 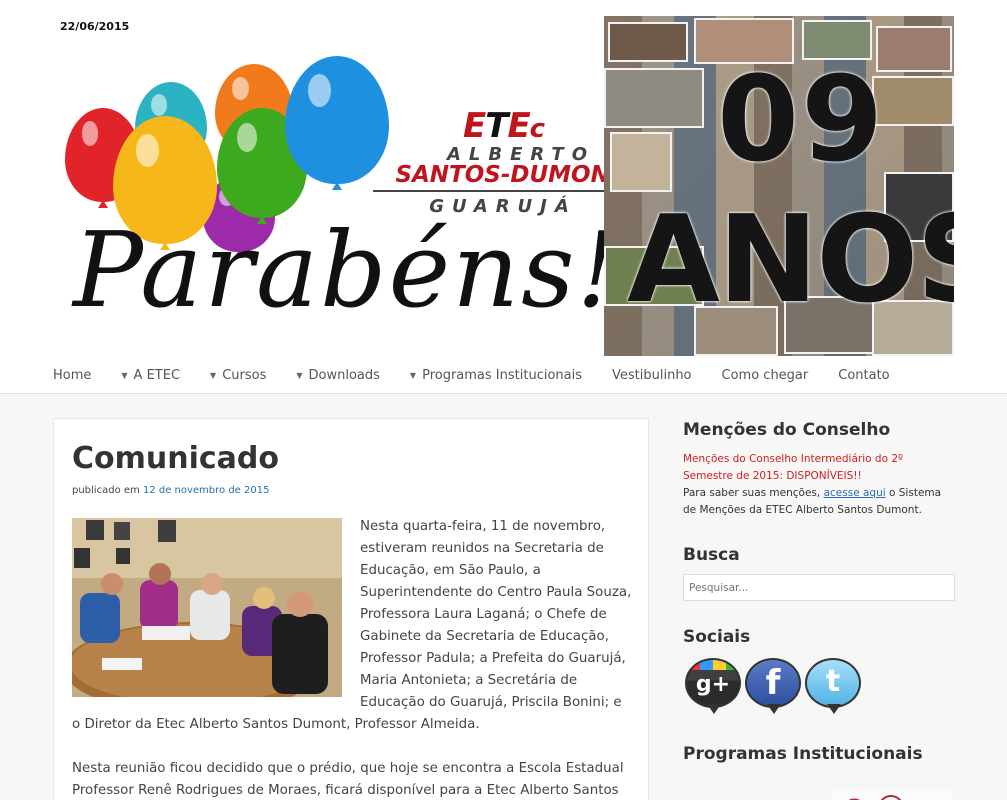 What do you see at coordinates (244, 375) in the screenshot?
I see `nav-item-label: Cursos` at bounding box center [244, 375].